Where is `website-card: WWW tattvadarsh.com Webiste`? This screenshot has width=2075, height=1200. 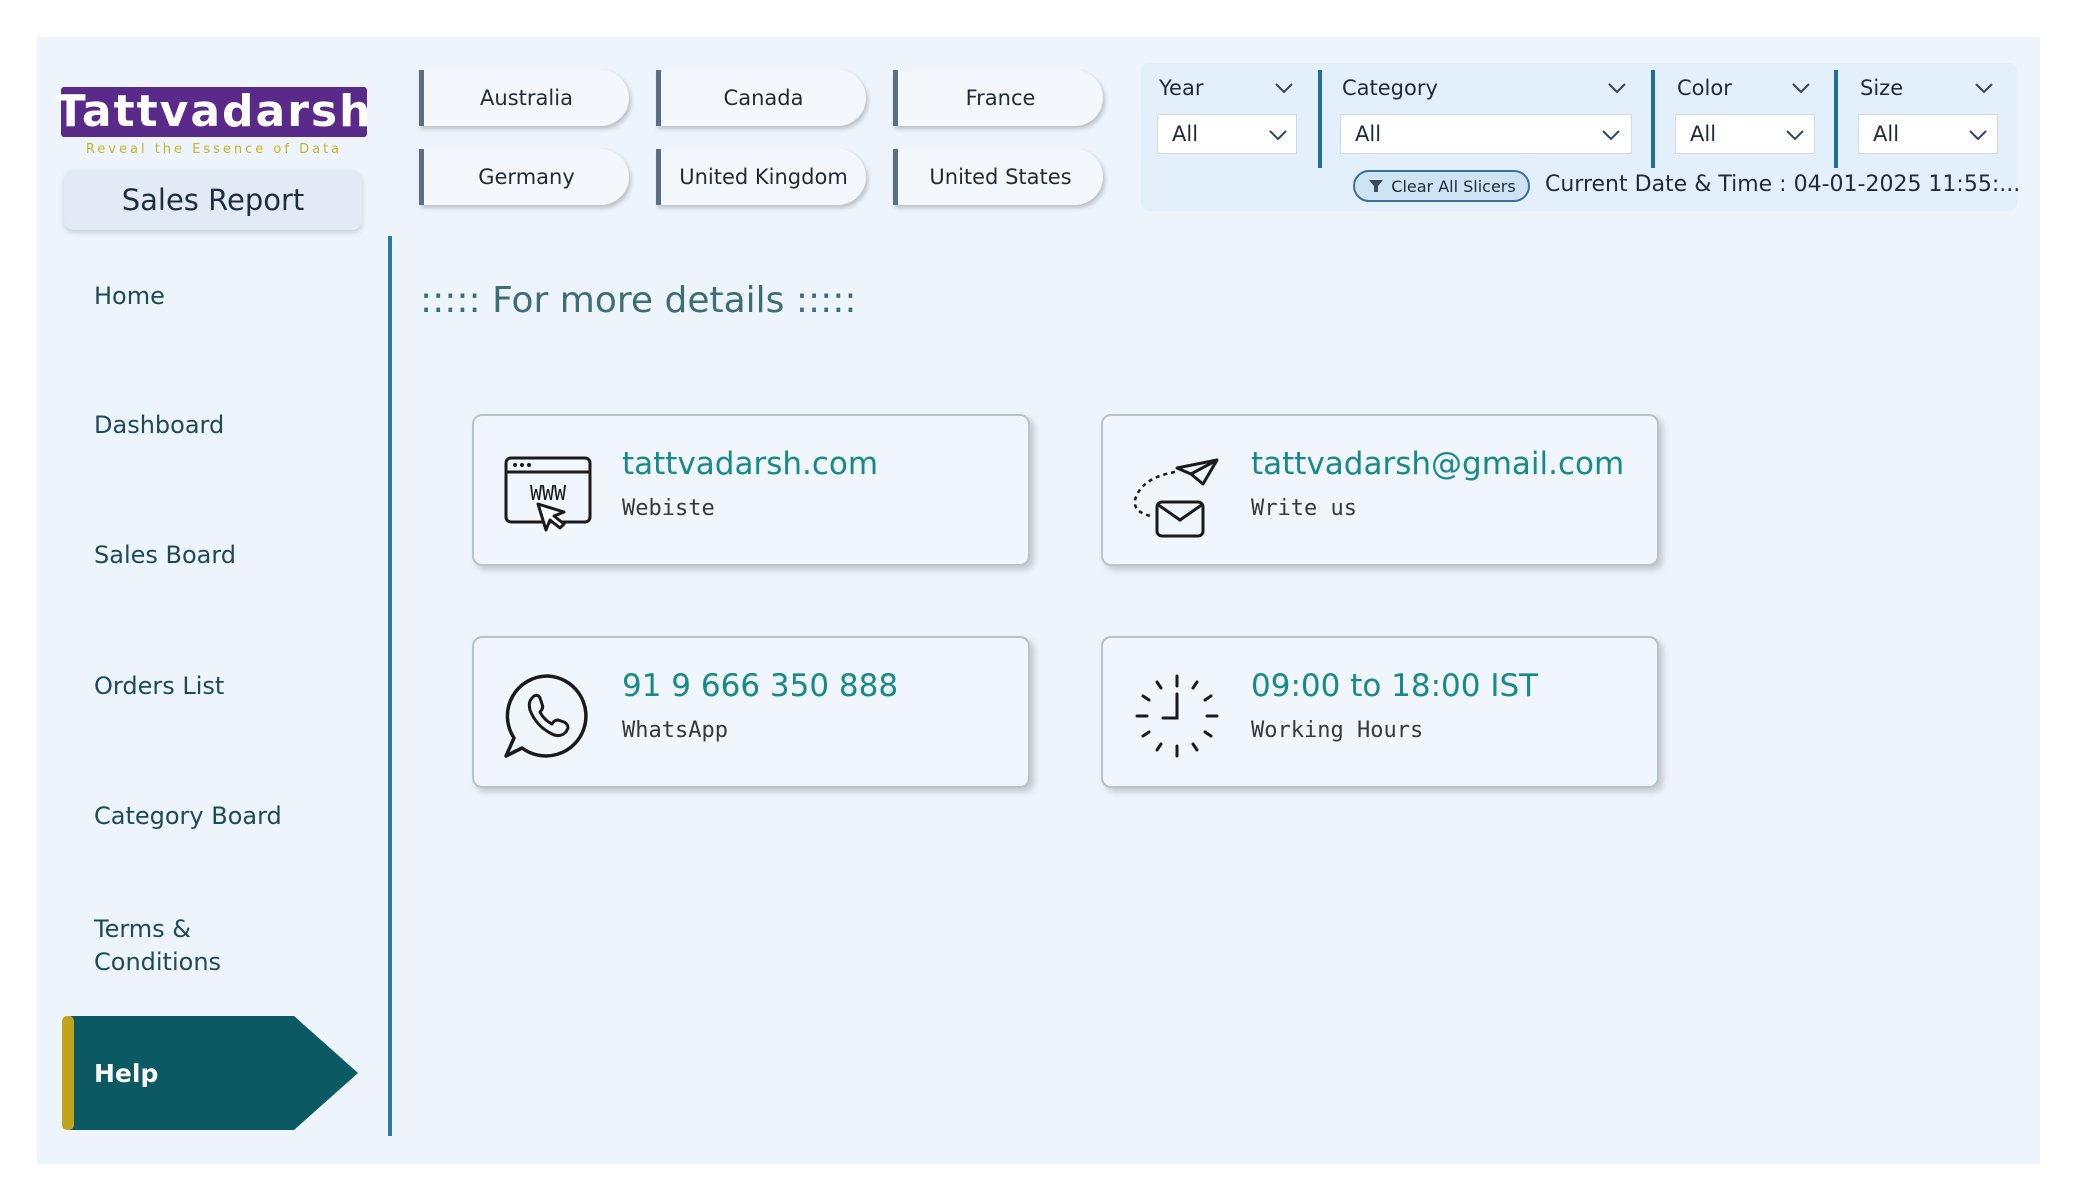 website-card: WWW tattvadarsh.com Webiste is located at coordinates (751, 490).